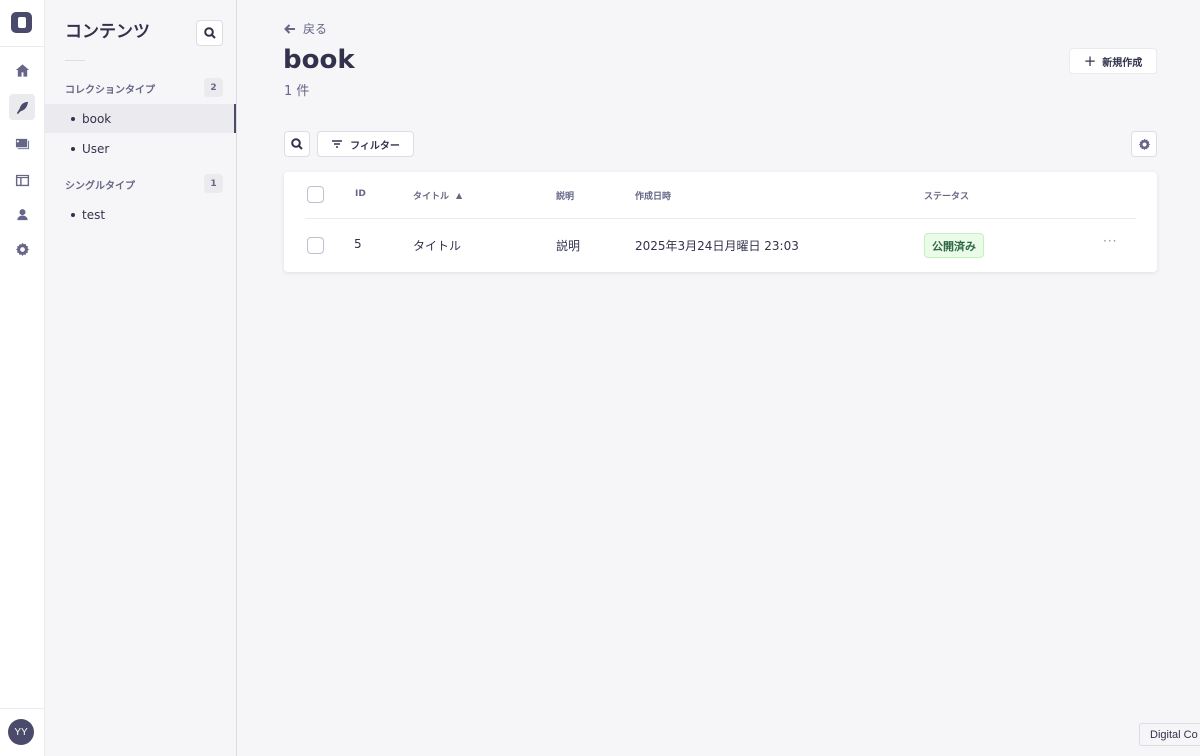 The width and height of the screenshot is (1200, 756). What do you see at coordinates (107, 32) in the screenshot?
I see `sidebar-title: コンテンツ` at bounding box center [107, 32].